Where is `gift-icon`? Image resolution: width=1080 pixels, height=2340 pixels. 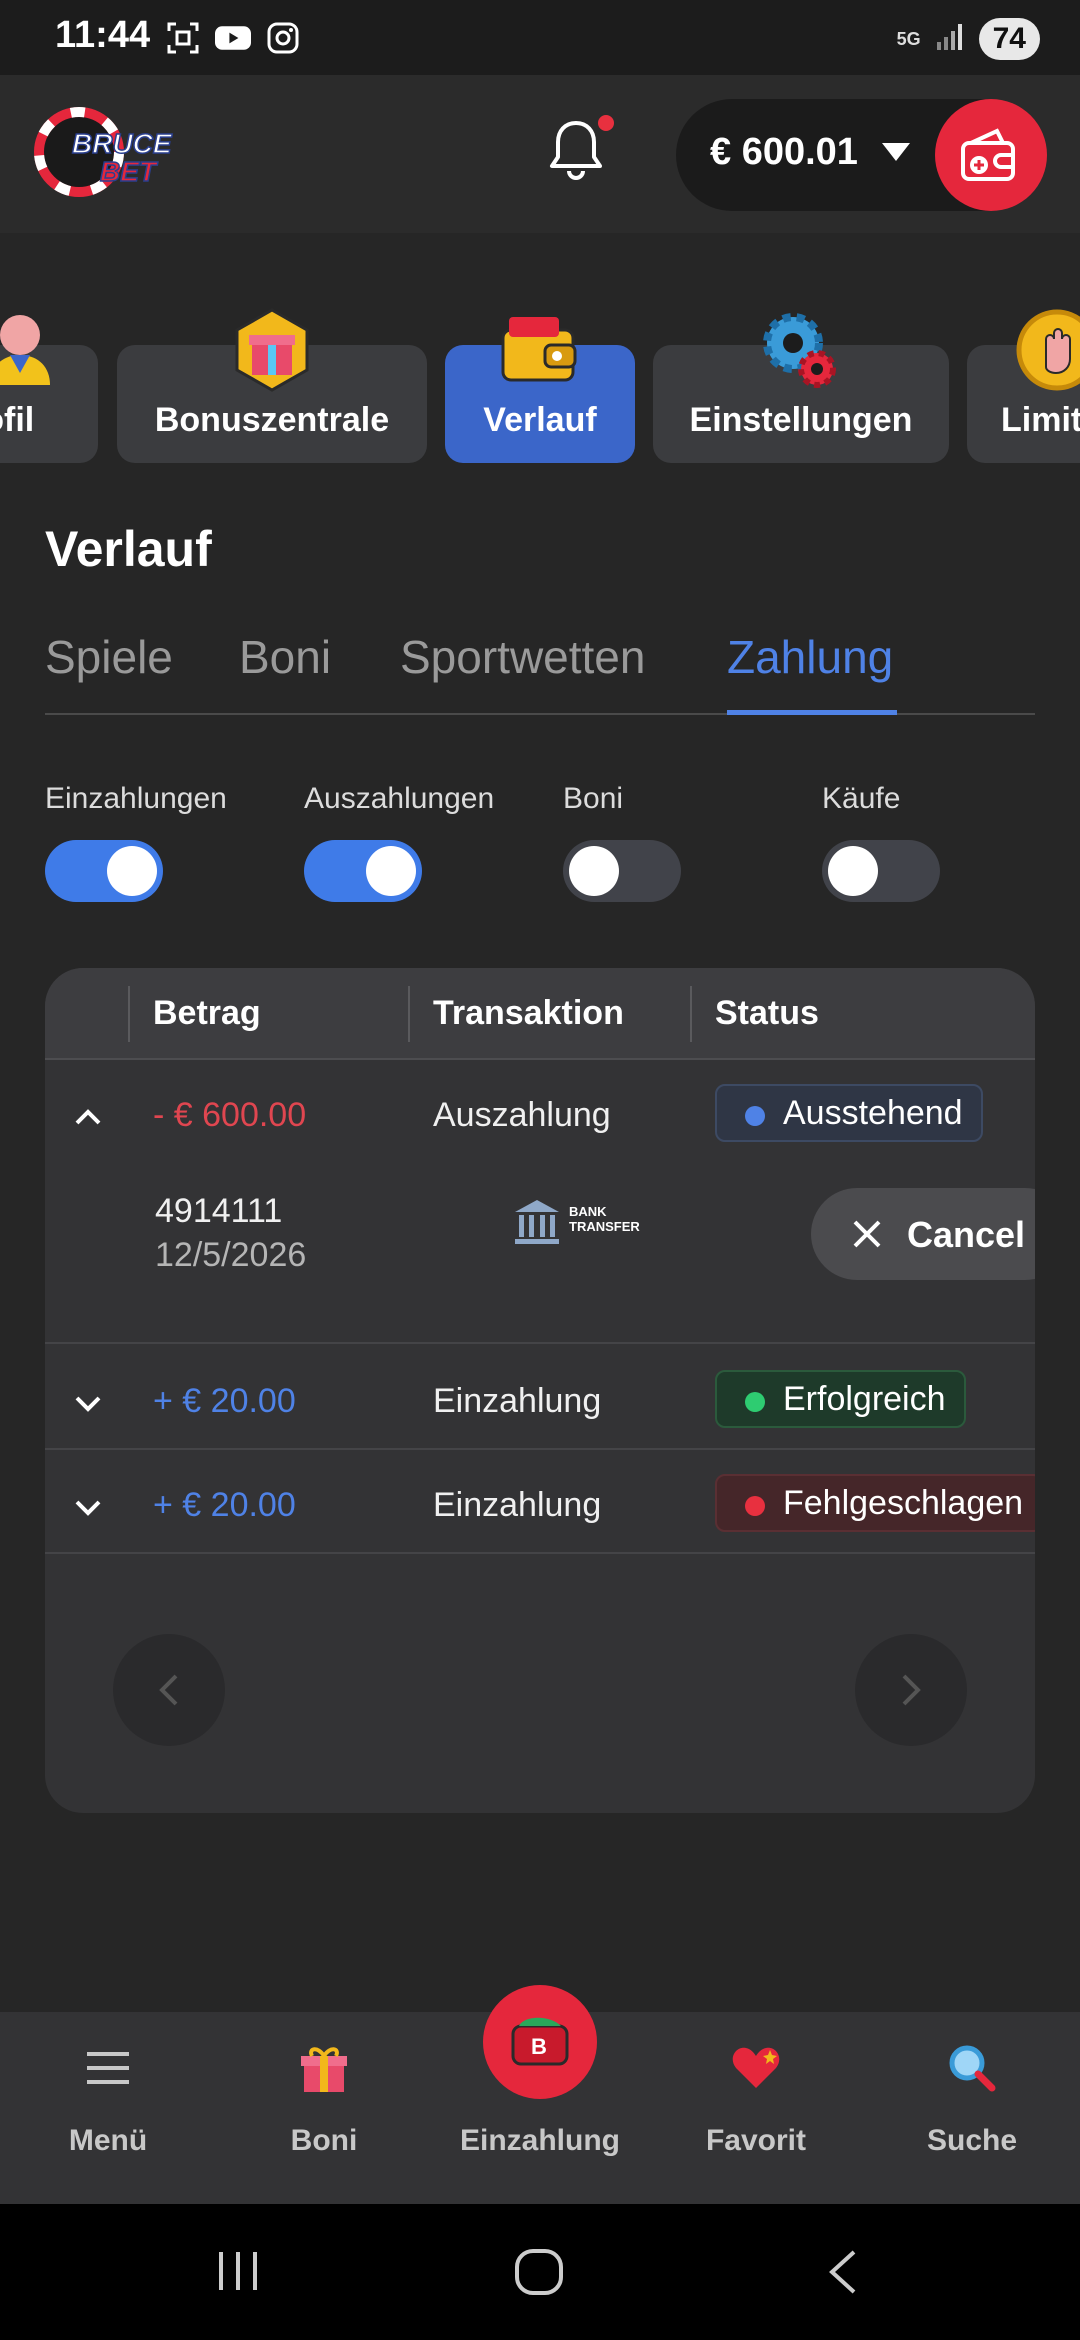 gift-icon is located at coordinates (272, 350).